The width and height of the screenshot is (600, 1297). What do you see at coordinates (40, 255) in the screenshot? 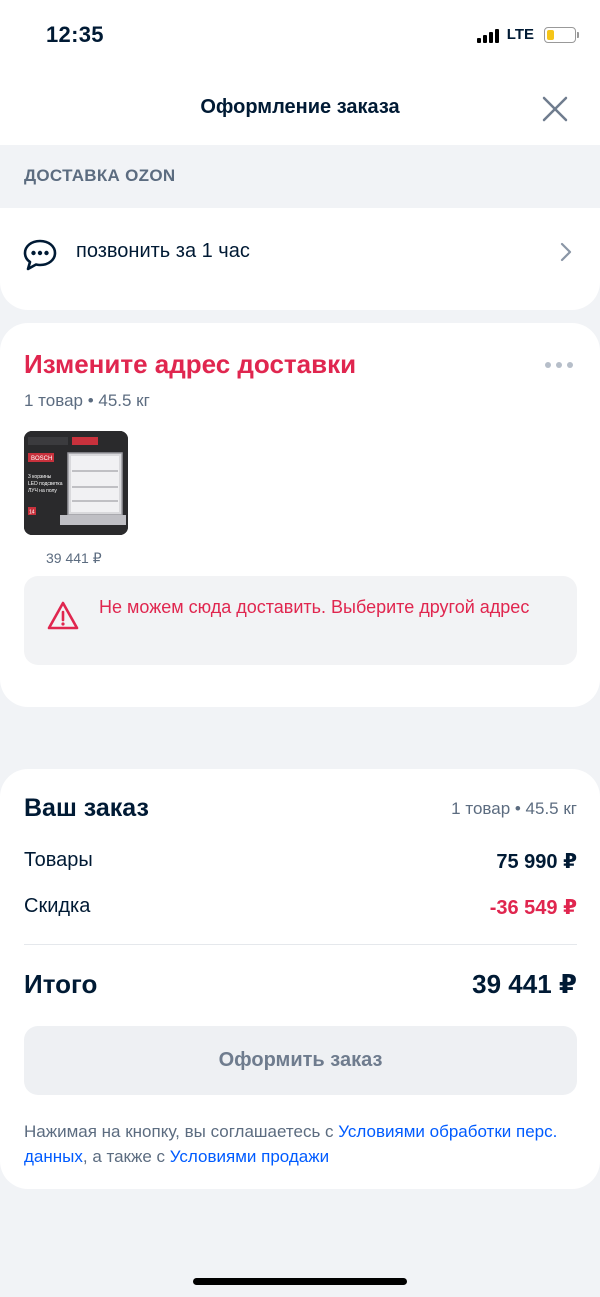
I see `chat-bubble-icon` at bounding box center [40, 255].